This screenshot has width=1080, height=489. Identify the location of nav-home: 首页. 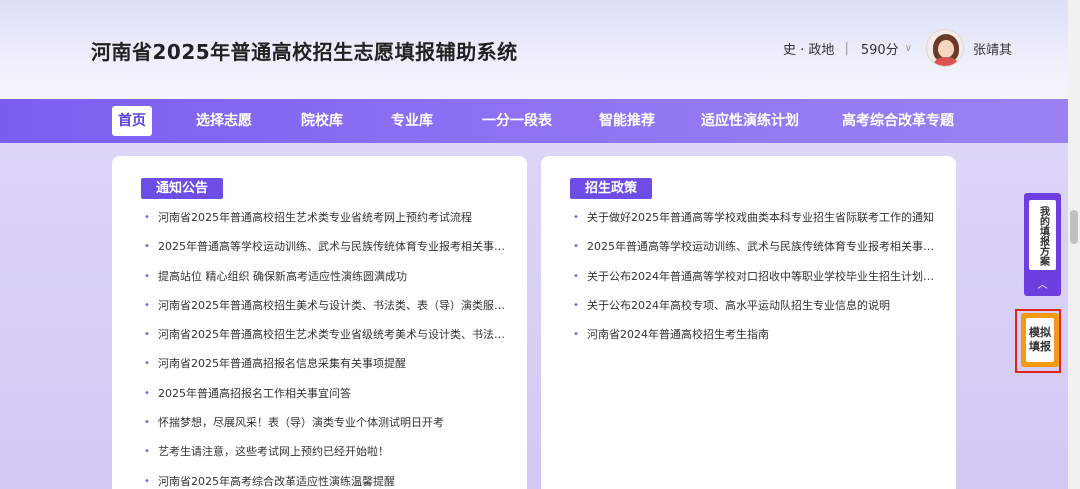
(132, 121).